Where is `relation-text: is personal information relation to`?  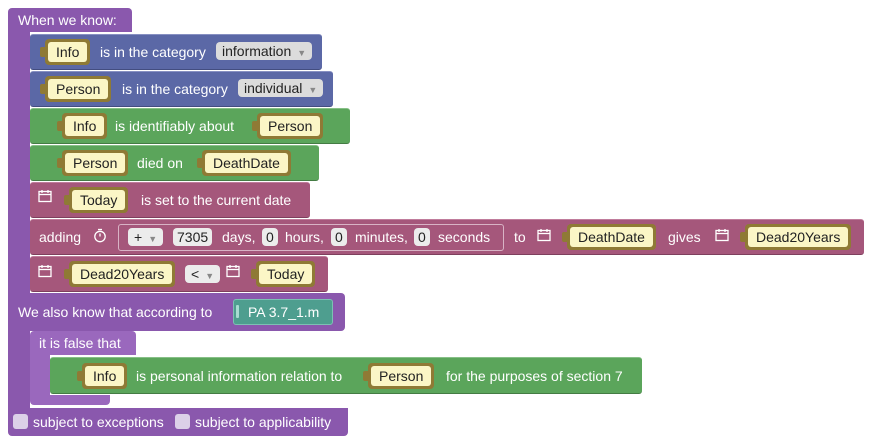 relation-text: is personal information relation to is located at coordinates (239, 376).